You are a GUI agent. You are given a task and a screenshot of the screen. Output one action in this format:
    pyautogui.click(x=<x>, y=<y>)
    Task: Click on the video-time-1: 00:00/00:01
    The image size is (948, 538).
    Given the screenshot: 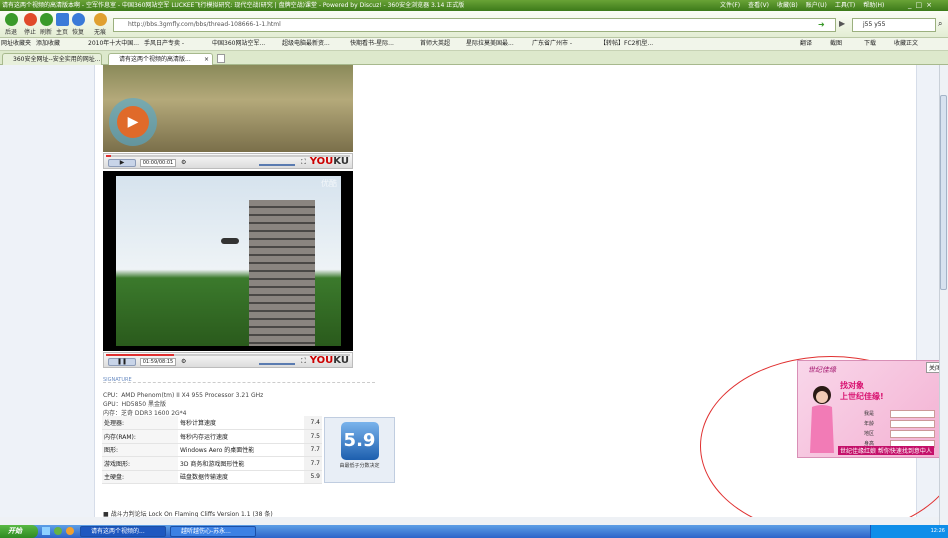 What is the action you would take?
    pyautogui.click(x=158, y=163)
    